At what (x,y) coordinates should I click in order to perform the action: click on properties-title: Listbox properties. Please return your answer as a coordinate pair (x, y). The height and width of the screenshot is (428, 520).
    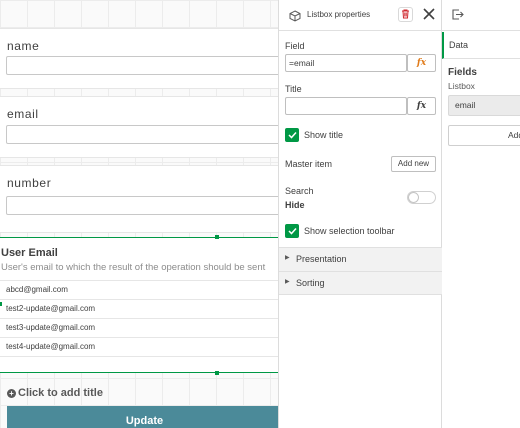
    Looking at the image, I should click on (339, 14).